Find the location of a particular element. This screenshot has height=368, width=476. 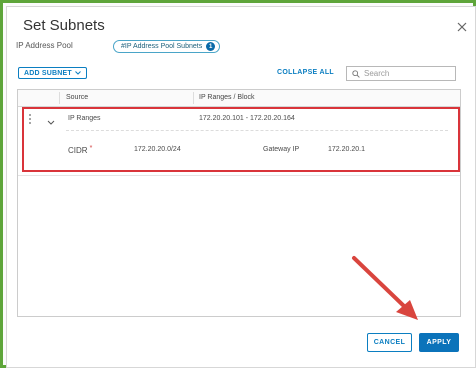

row-ip-range: 172.20.20.101 - 172.20.20.164 is located at coordinates (247, 118).